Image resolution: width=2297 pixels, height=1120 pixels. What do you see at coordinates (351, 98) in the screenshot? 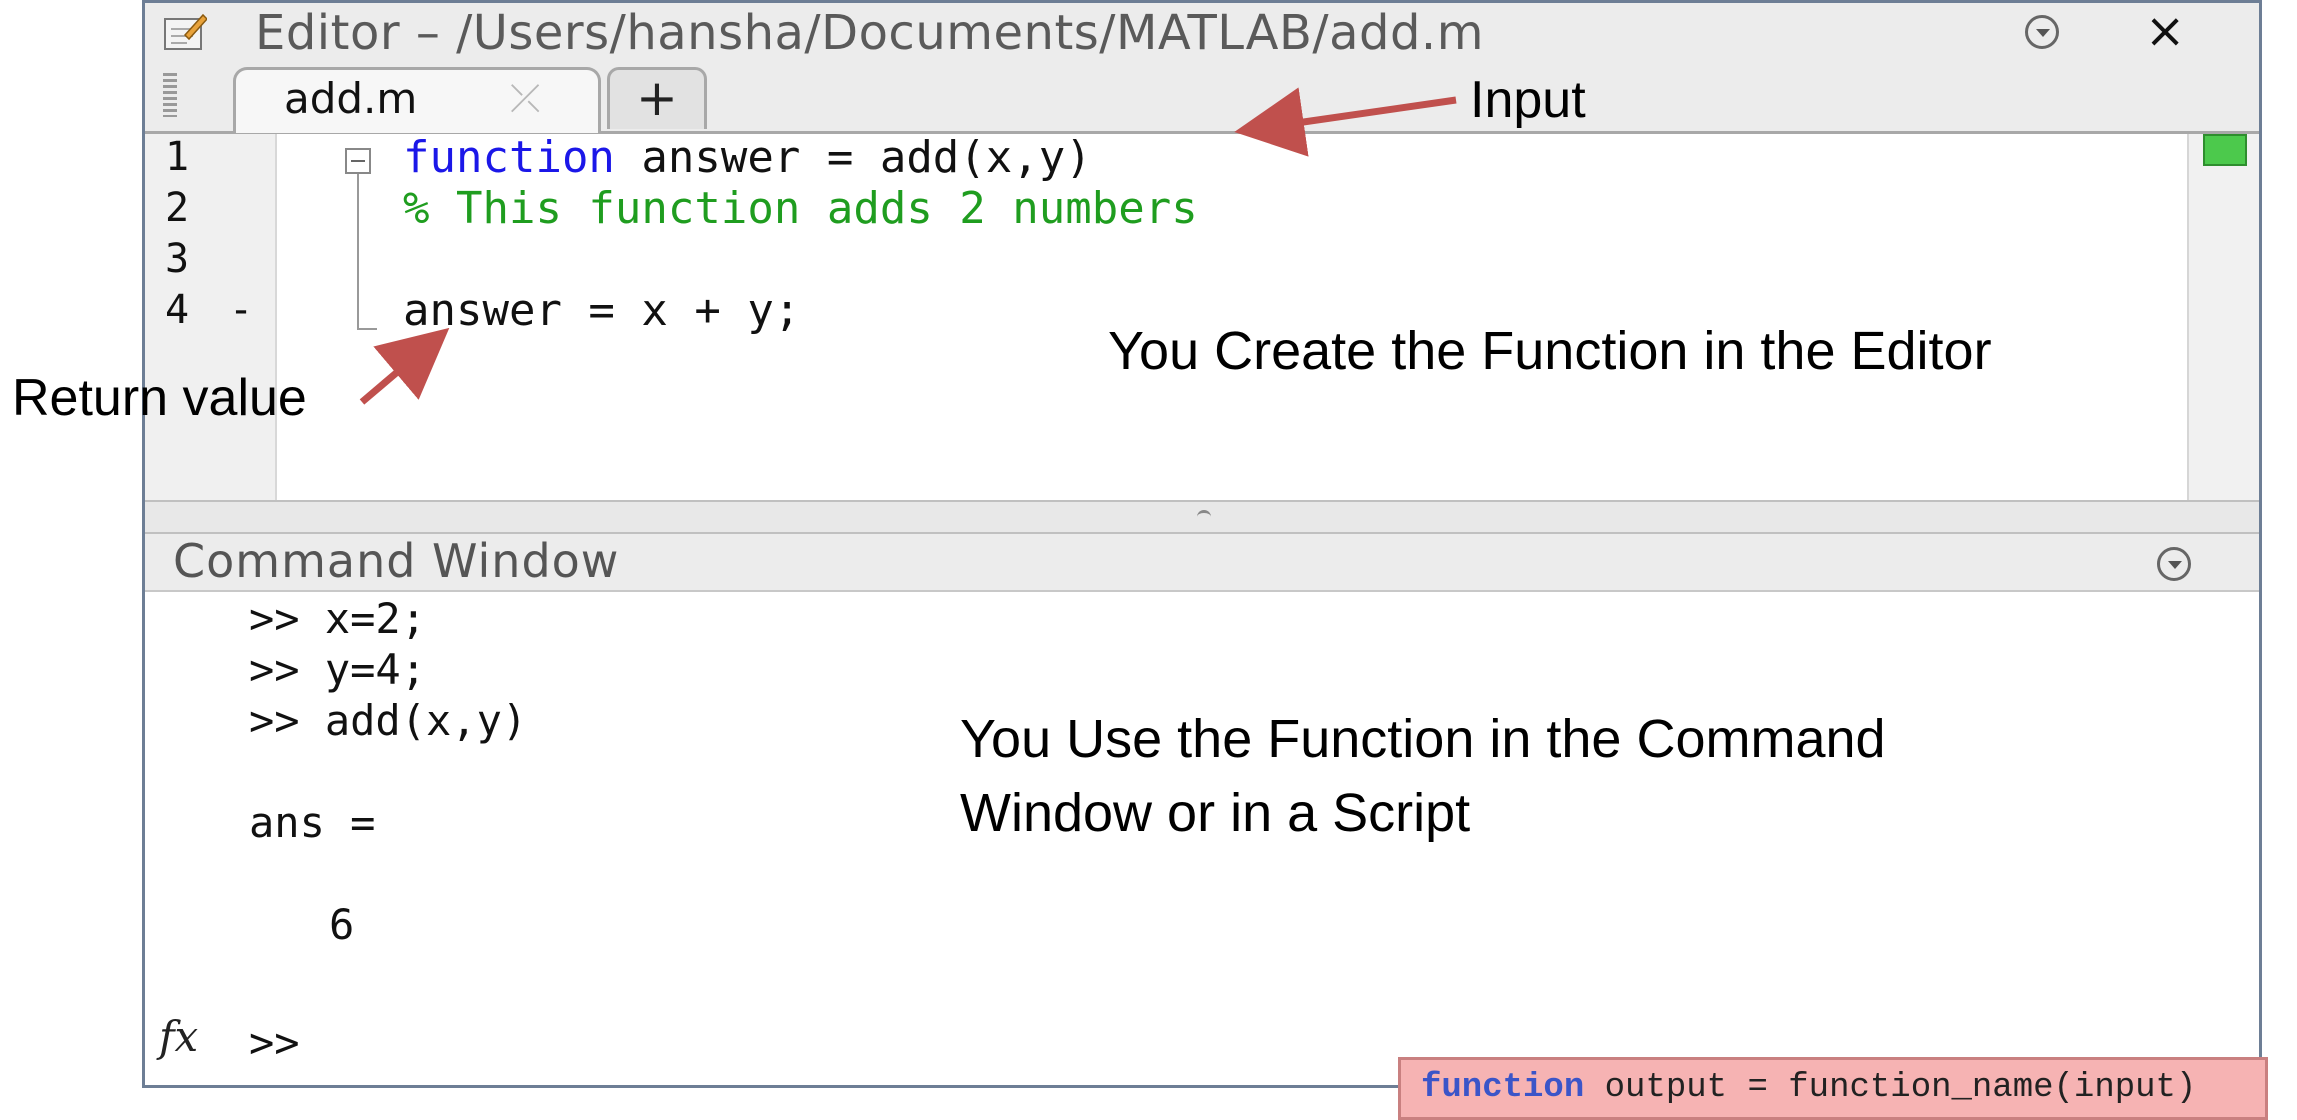
I see `tab-label: add.m` at bounding box center [351, 98].